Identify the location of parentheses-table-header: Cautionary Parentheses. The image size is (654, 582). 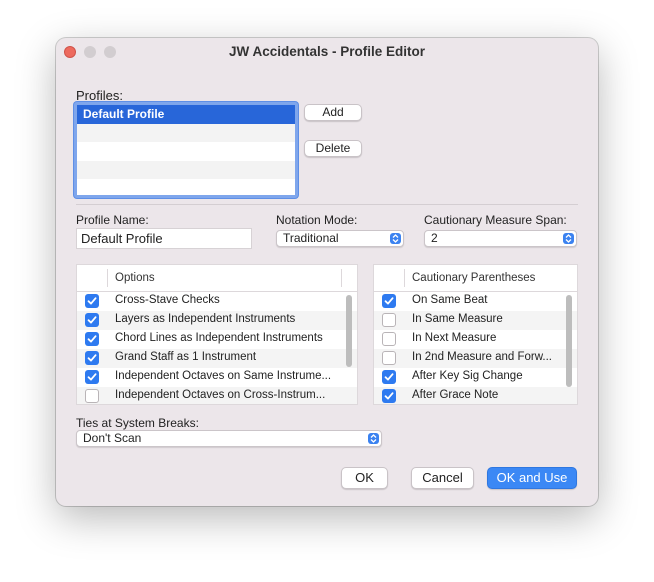
(475, 278).